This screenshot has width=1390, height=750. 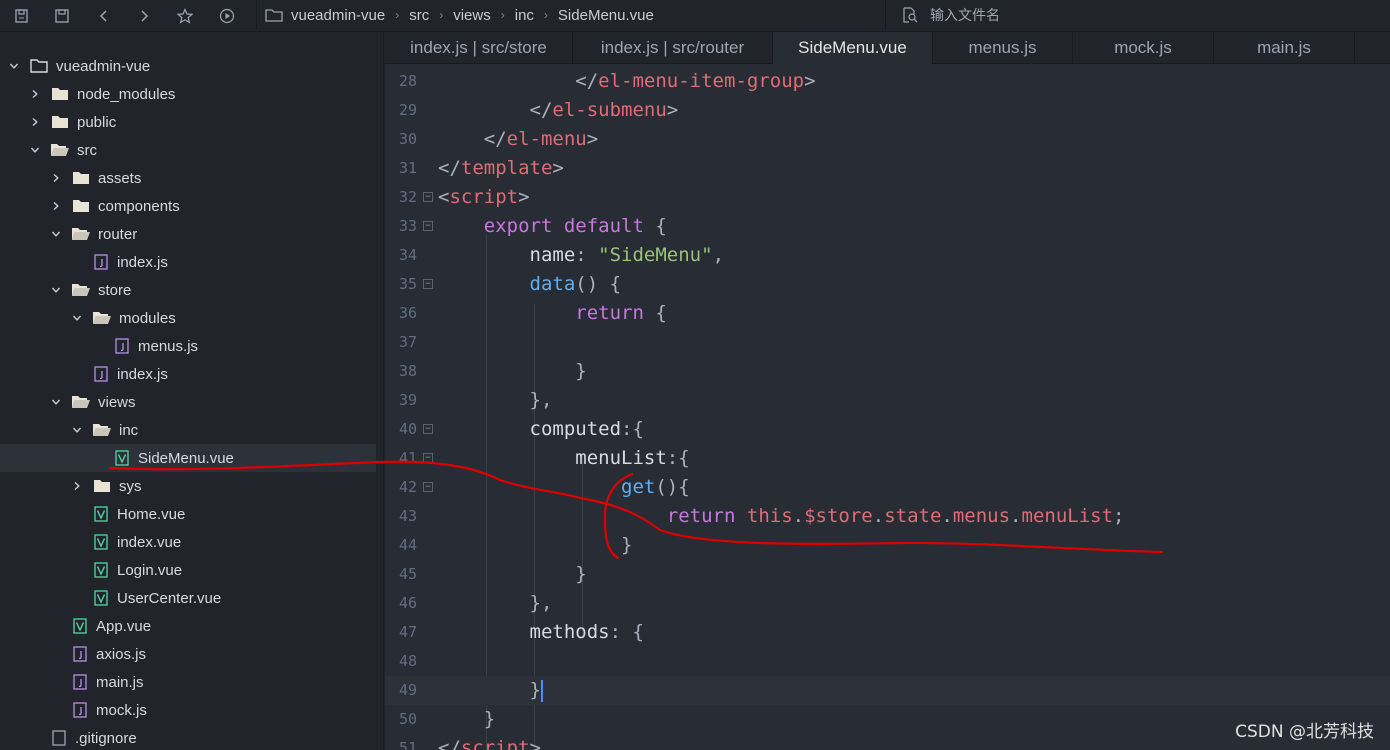 What do you see at coordinates (188, 94) in the screenshot?
I see `tree-item: node_modules` at bounding box center [188, 94].